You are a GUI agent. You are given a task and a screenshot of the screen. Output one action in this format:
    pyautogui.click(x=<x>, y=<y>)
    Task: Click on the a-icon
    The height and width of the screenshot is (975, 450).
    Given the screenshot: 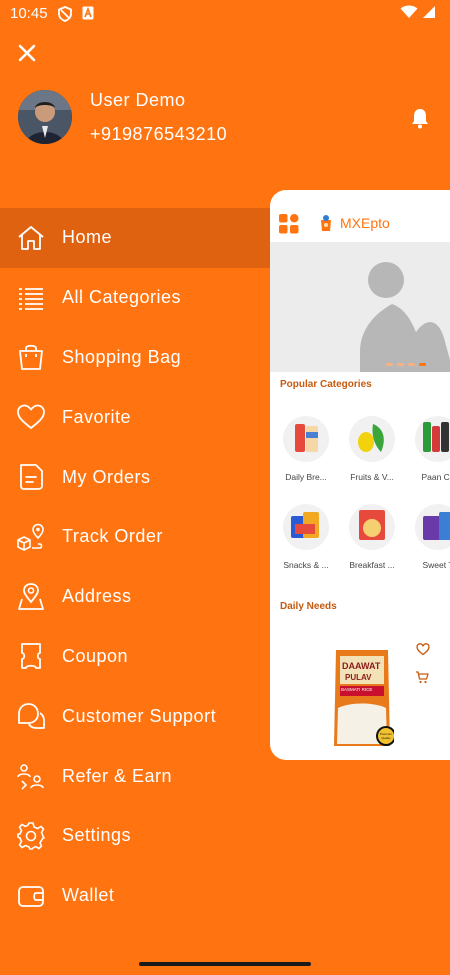 What is the action you would take?
    pyautogui.click(x=88, y=13)
    